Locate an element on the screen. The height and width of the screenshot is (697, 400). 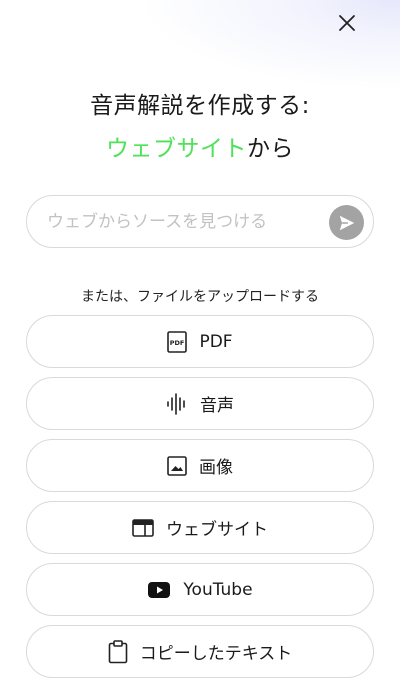
send-button is located at coordinates (346, 222).